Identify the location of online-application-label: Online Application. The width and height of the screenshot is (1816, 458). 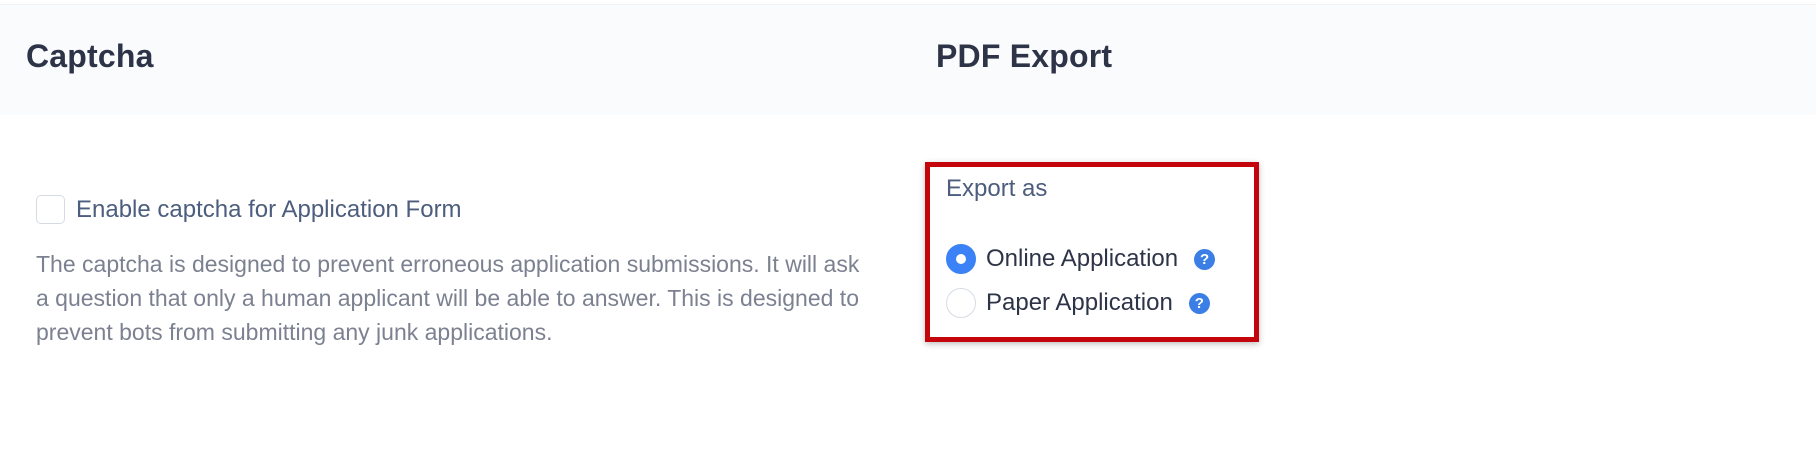
(1082, 259).